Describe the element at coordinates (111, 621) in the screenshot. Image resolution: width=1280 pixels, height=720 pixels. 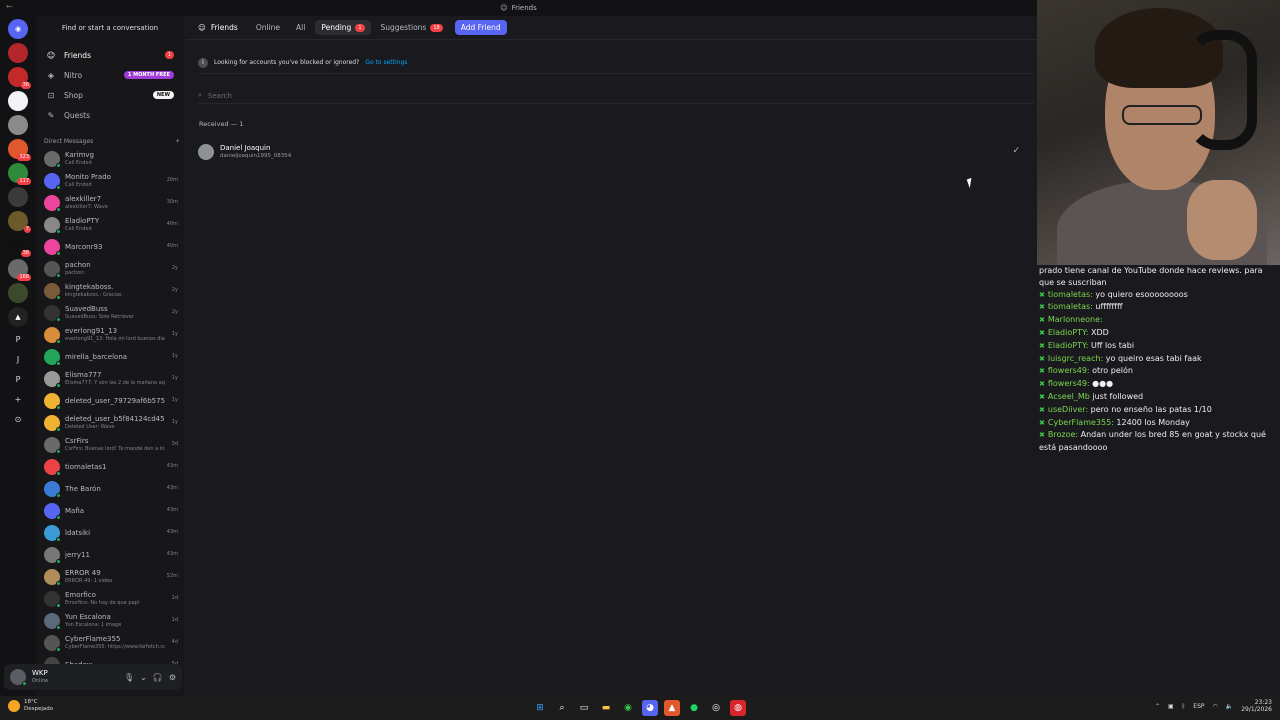
I see `dm-item: Yun Escalona Yun Escalona: 1 image 1d` at that location.